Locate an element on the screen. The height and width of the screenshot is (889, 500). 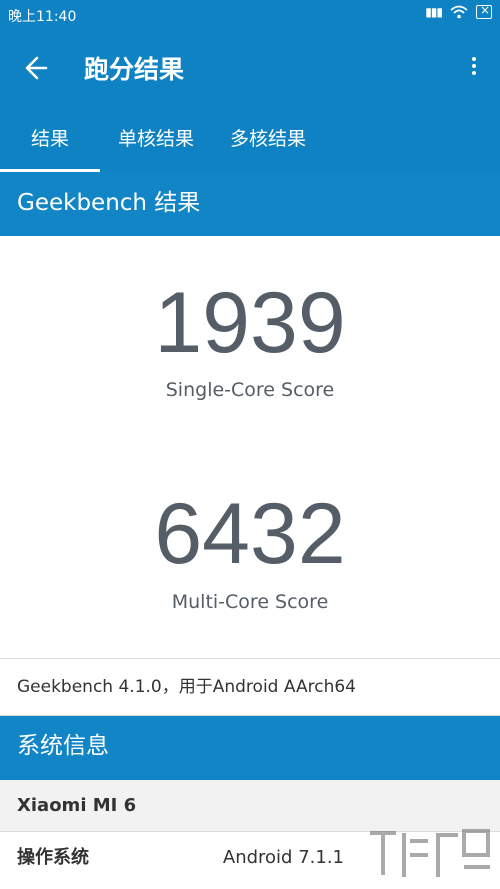
system-info-header: 系统信息 is located at coordinates (250, 748).